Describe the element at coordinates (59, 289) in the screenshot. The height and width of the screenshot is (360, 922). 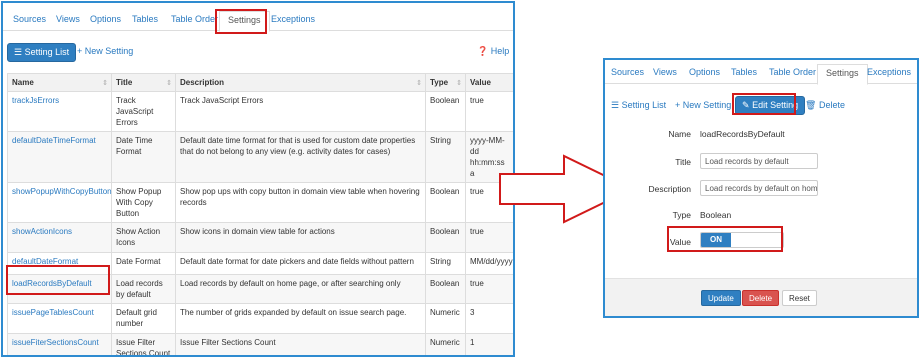
I see `setting-name-link: loadRecordsByDefault` at that location.